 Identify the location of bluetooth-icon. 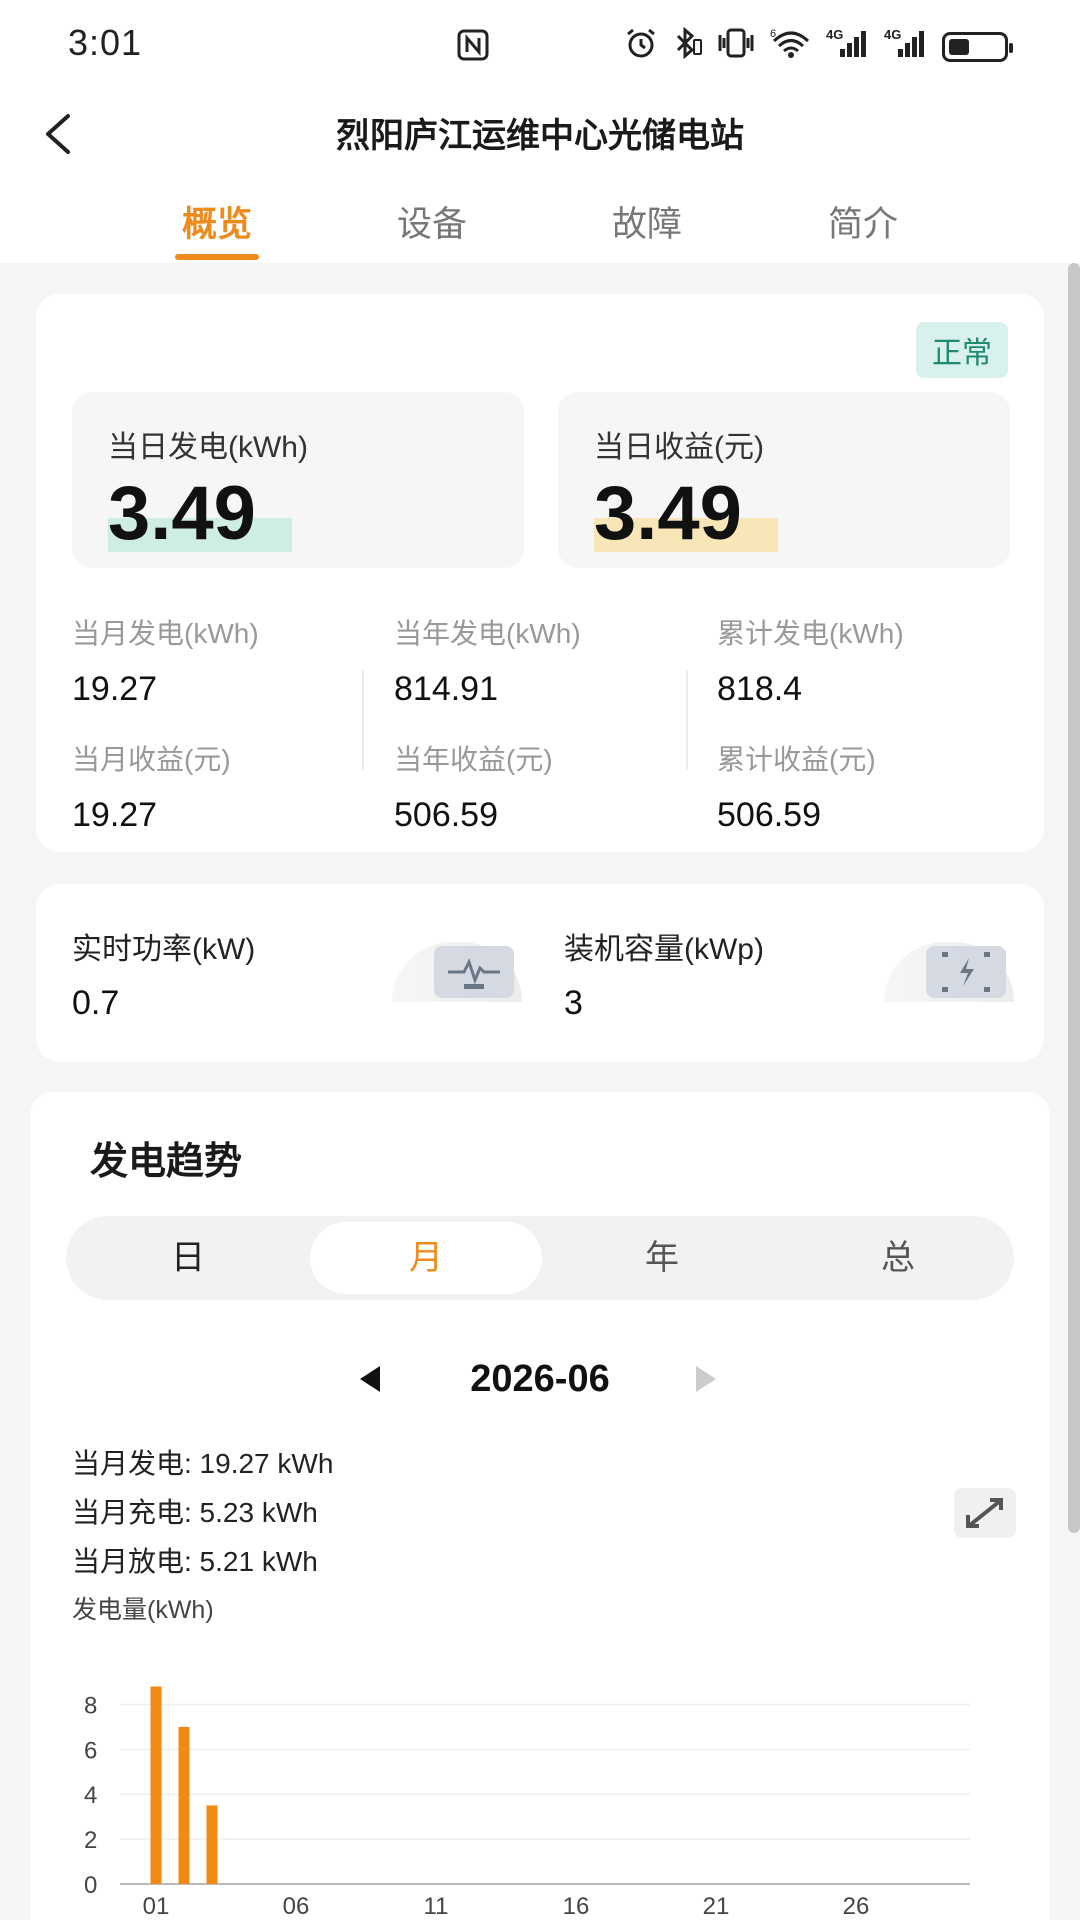
(687, 46).